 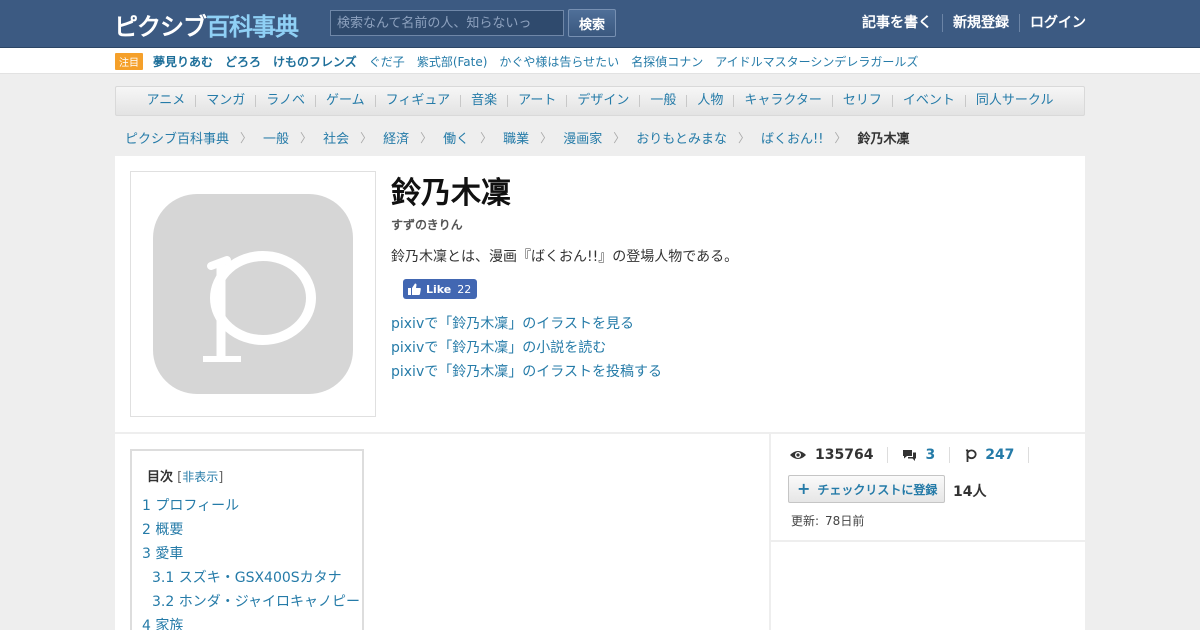 I want to click on category-event: イベント, so click(x=928, y=100).